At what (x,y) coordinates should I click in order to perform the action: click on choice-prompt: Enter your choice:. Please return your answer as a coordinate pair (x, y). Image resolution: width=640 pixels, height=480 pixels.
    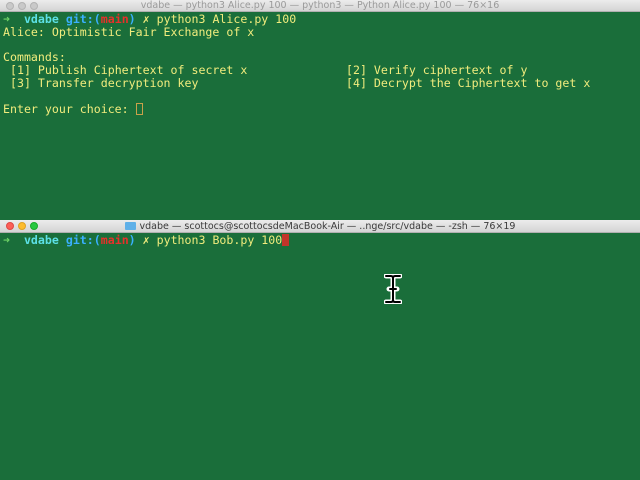
    Looking at the image, I should click on (69, 108).